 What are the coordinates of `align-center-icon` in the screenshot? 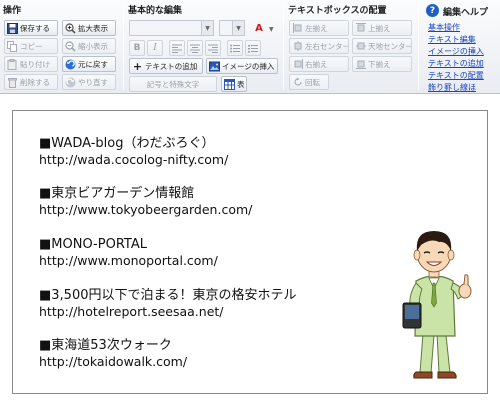 It's located at (195, 48).